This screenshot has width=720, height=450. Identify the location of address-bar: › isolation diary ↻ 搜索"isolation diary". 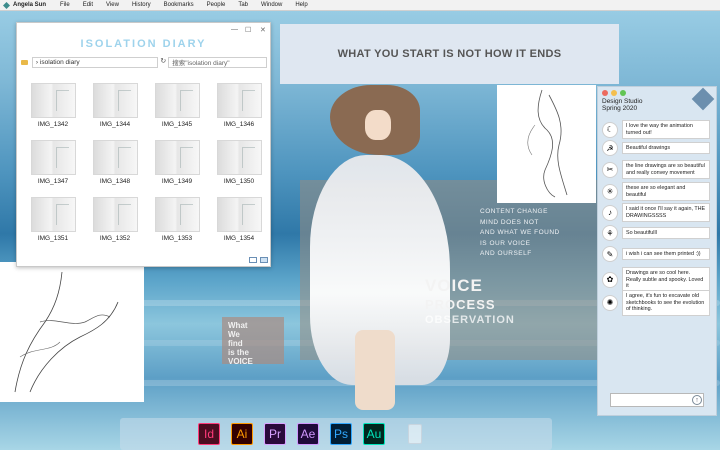
(144, 62).